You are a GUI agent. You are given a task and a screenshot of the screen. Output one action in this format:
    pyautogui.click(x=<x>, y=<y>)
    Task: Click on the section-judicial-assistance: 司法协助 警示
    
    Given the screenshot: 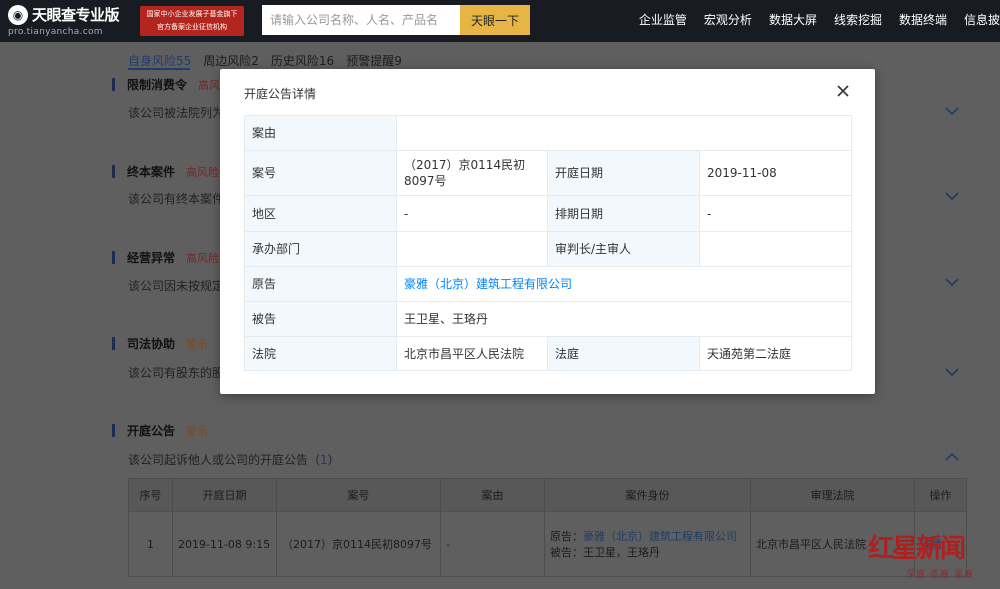 What is the action you would take?
    pyautogui.click(x=161, y=343)
    